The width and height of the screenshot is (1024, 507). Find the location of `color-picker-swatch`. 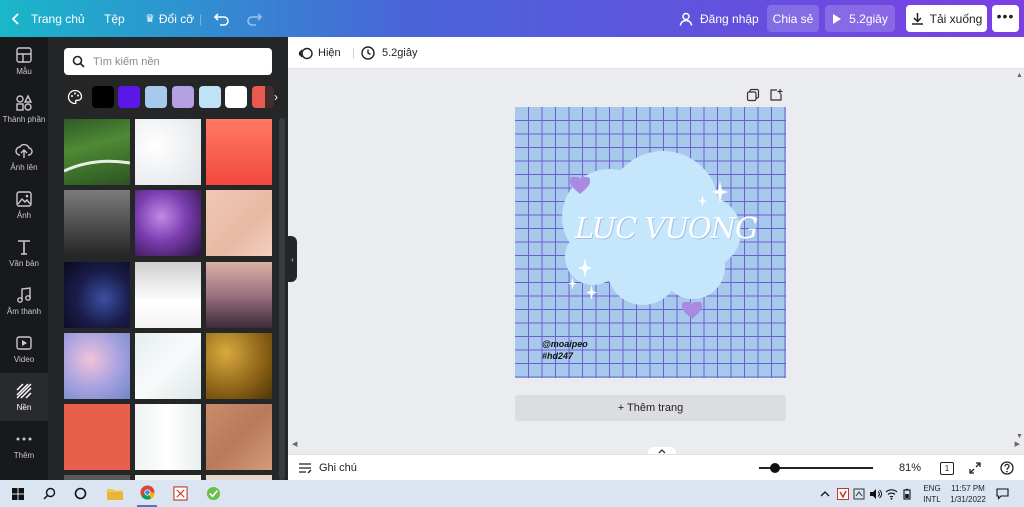

color-picker-swatch is located at coordinates (75, 97).